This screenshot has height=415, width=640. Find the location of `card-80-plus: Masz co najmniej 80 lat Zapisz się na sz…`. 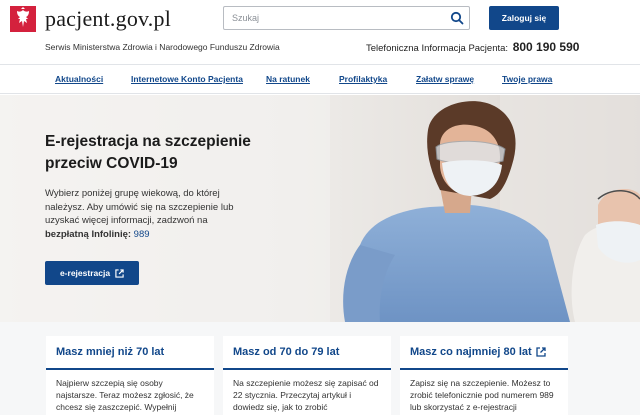

card-80-plus: Masz co najmniej 80 lat Zapisz się na sz… is located at coordinates (484, 375).